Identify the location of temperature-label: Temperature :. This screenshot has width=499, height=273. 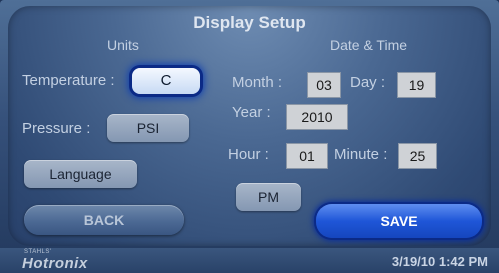
(68, 80).